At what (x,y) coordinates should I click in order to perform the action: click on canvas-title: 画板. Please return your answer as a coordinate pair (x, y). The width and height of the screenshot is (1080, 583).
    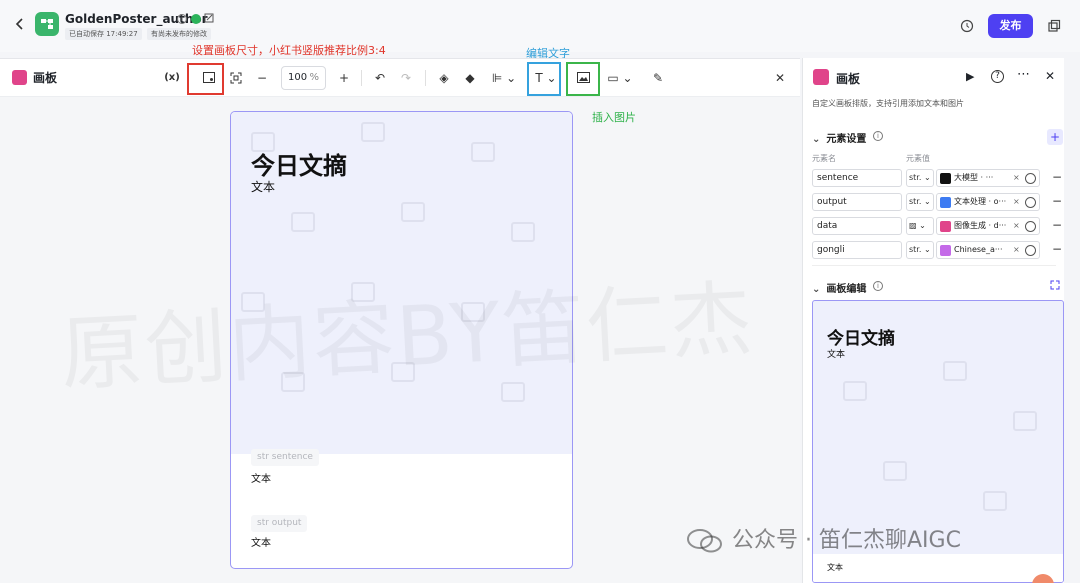
    Looking at the image, I should click on (45, 78).